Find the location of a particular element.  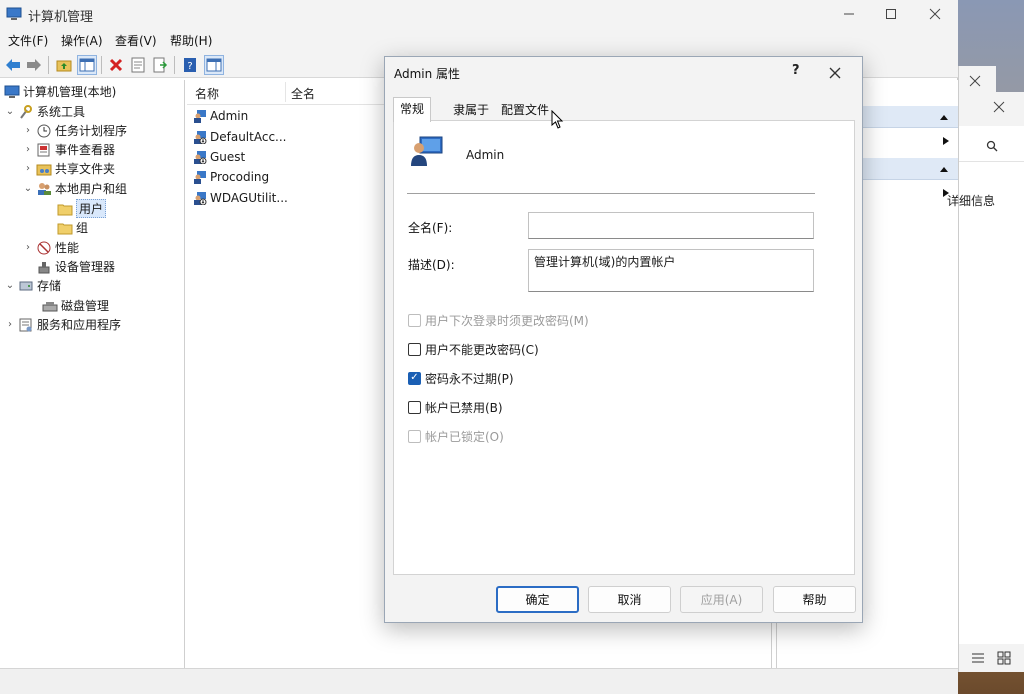

tree-item-local-users-groups: ⌄ 本地用户和组 is located at coordinates (92, 188).